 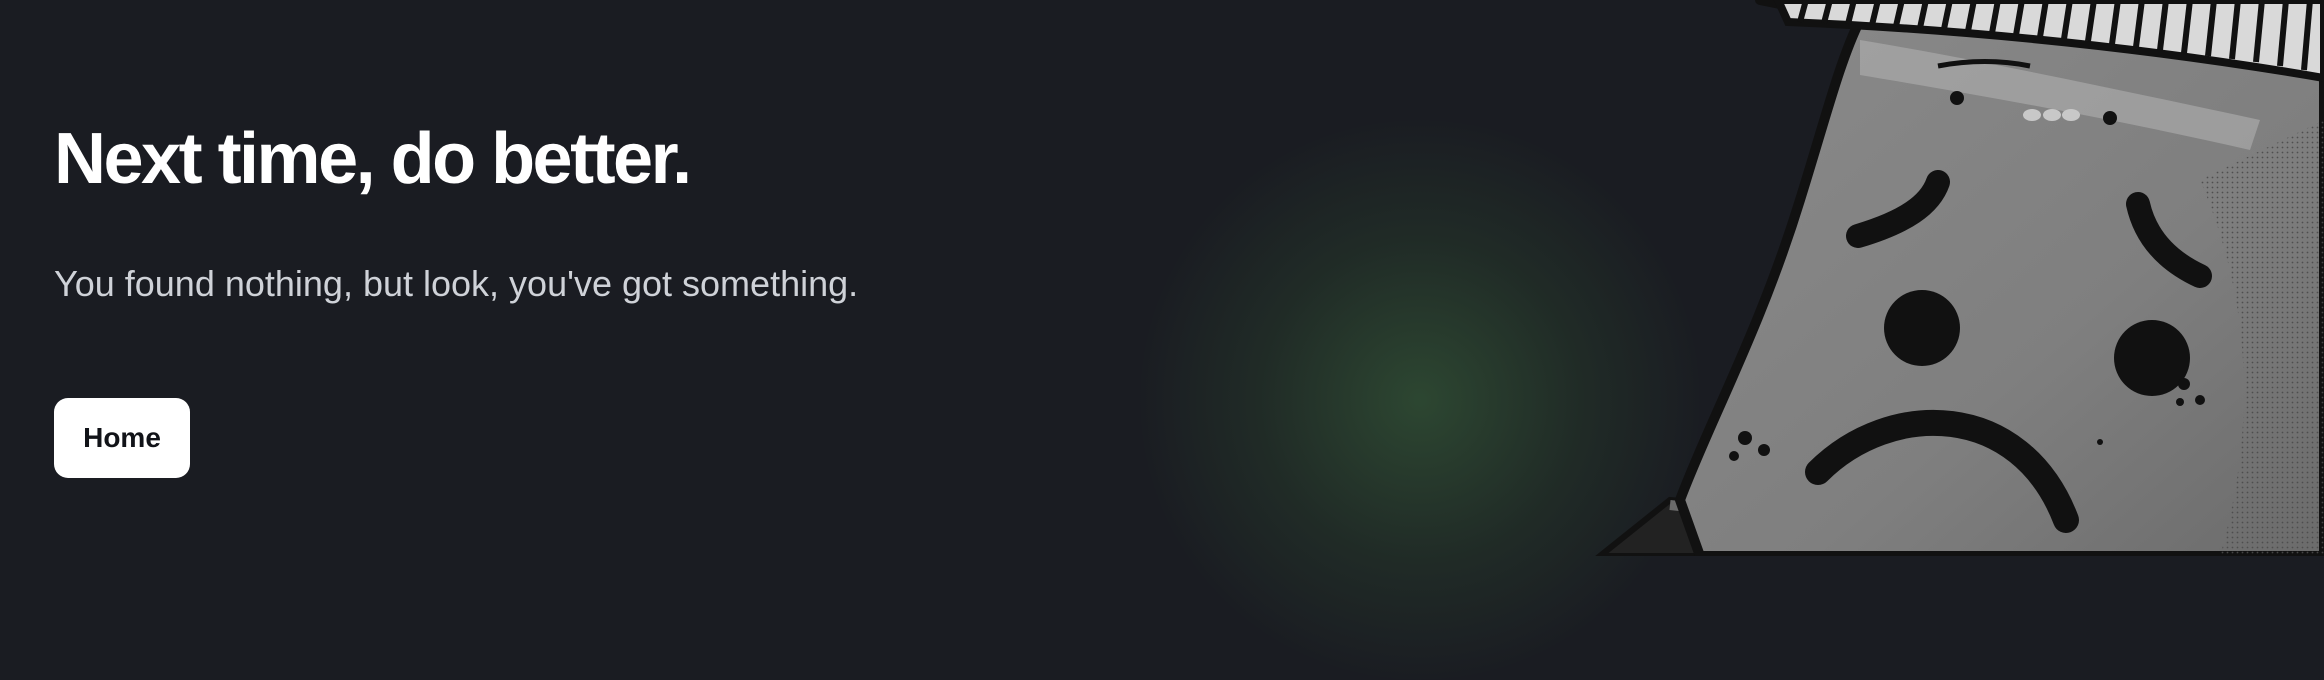 I want to click on page-title: Next time, do better., so click(x=373, y=159).